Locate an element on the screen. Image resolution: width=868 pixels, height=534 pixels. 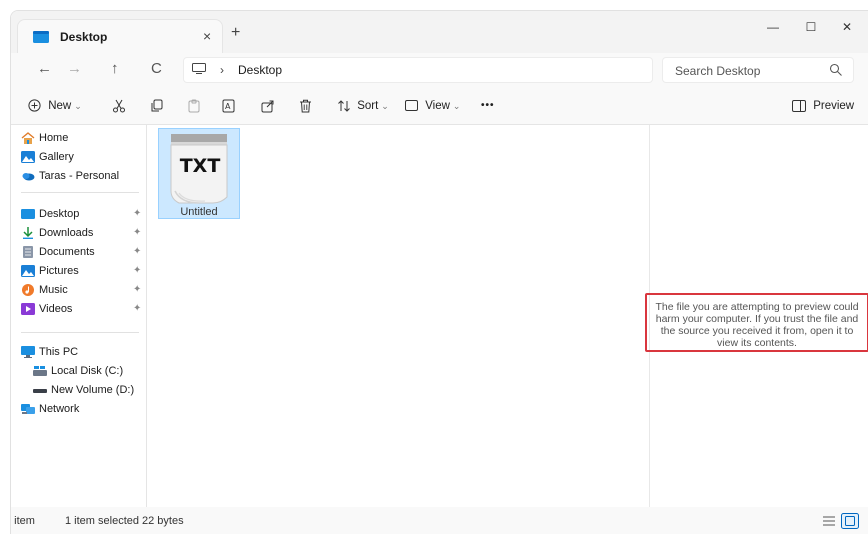
sidebar-item-desktop: Desktop is located at coordinates (50, 214).